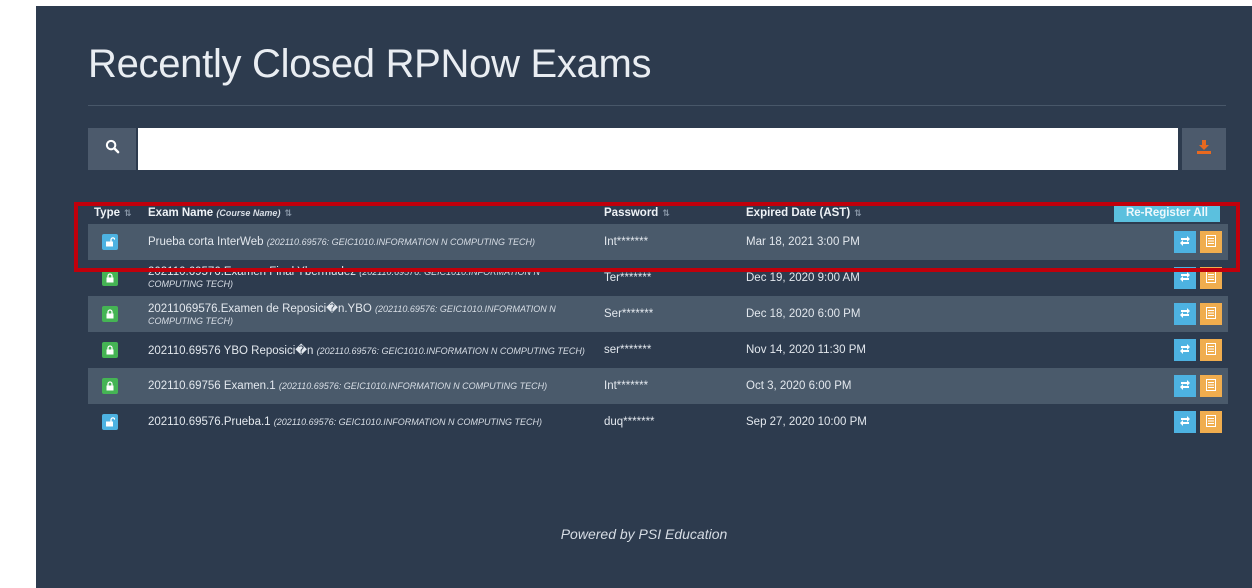 The width and height of the screenshot is (1252, 588). Describe the element at coordinates (806, 350) in the screenshot. I see `expired-date-cell: Nov 14, 2020 11:30 PM` at that location.